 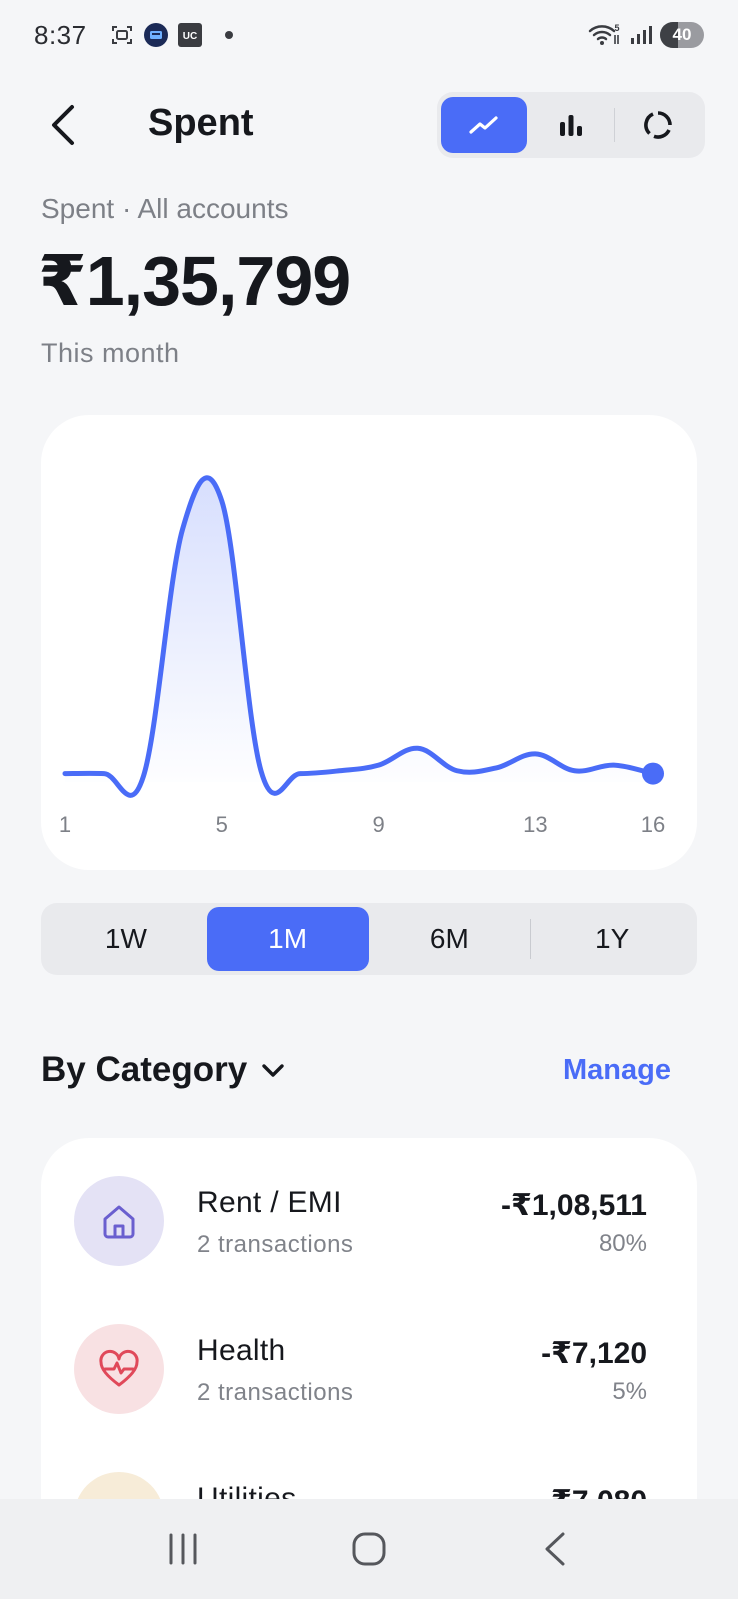 I want to click on category-section-header: By Category Manage, so click(x=361, y=1075).